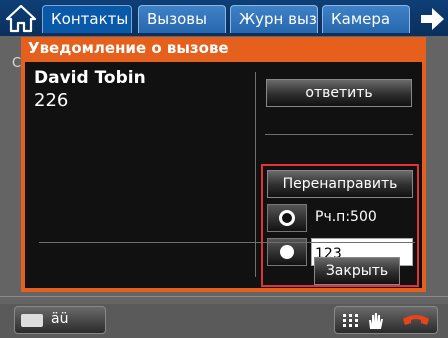  Describe the element at coordinates (224, 321) in the screenshot. I see `bottom-bar: äü` at that location.